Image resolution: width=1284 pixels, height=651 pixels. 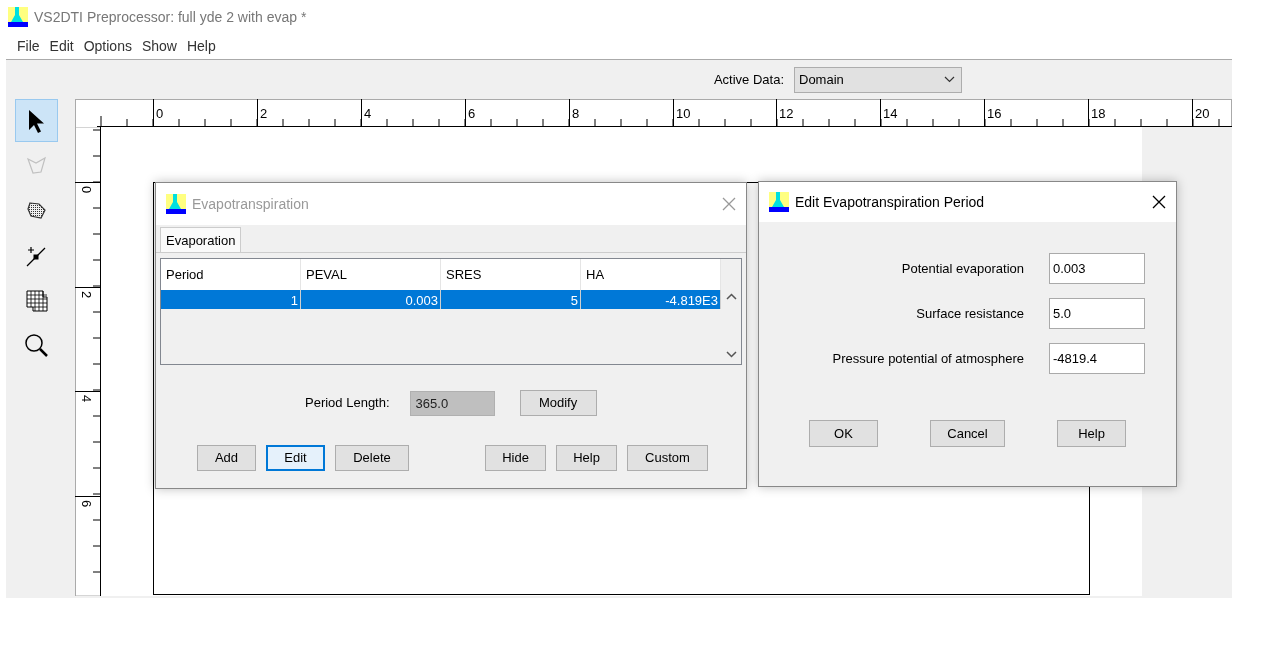 I want to click on ruler-label: 20, so click(x=1202, y=113).